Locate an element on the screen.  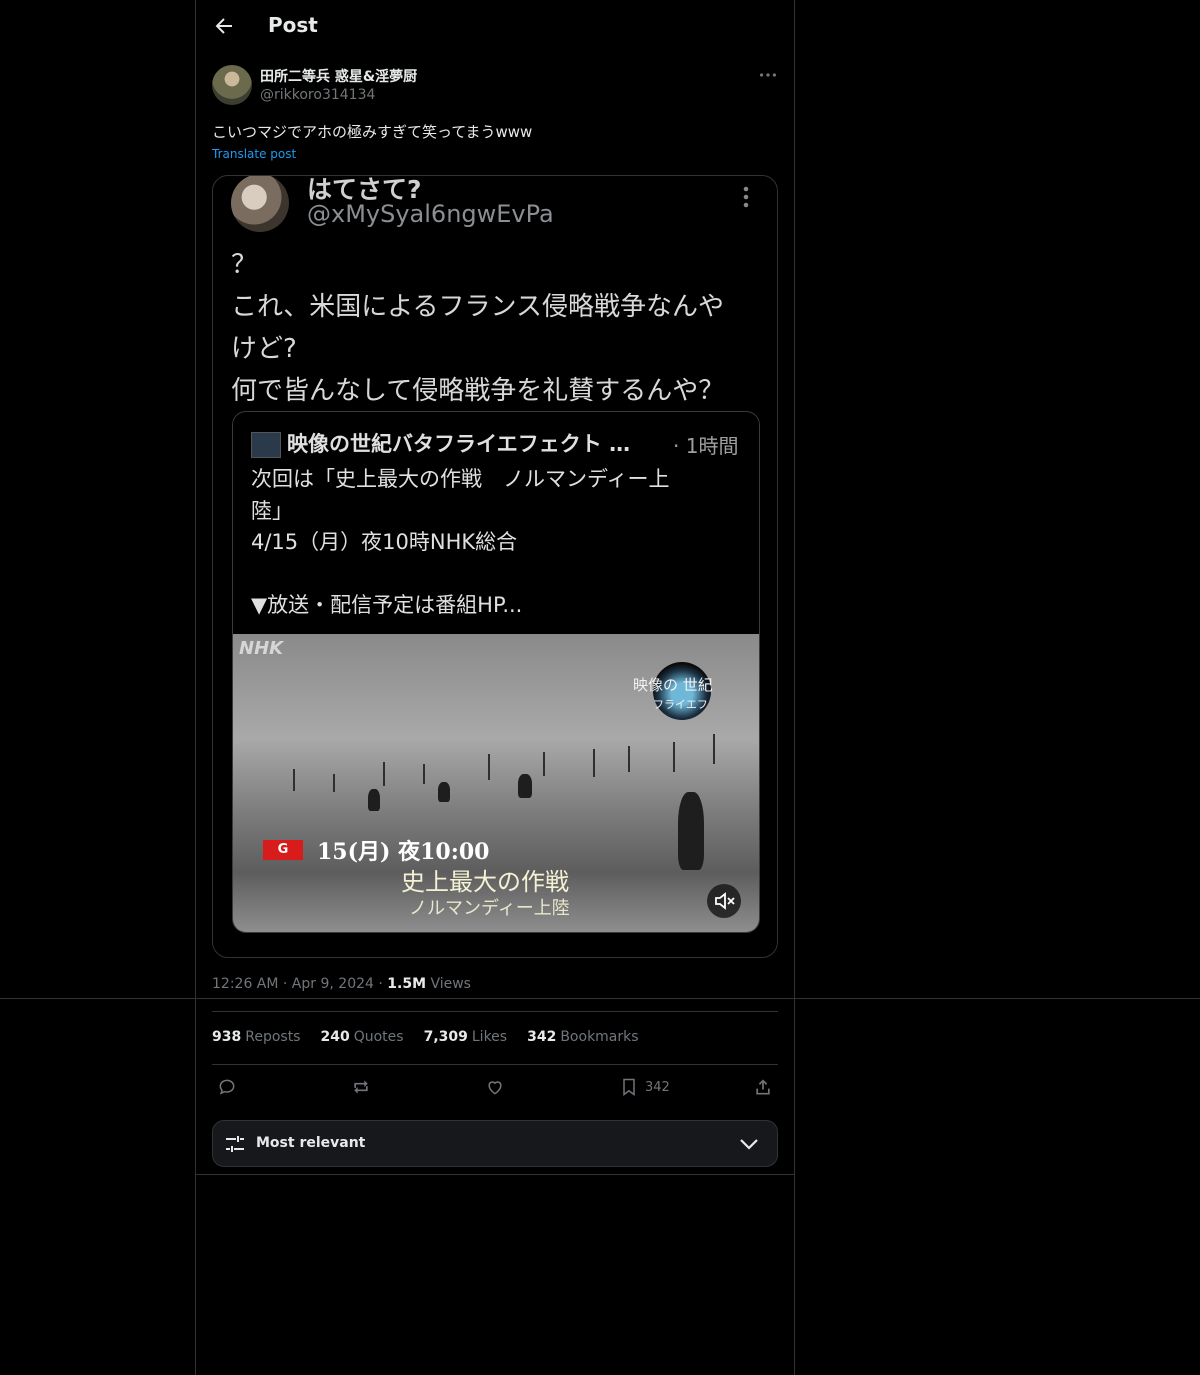
share-icon is located at coordinates (763, 1088).